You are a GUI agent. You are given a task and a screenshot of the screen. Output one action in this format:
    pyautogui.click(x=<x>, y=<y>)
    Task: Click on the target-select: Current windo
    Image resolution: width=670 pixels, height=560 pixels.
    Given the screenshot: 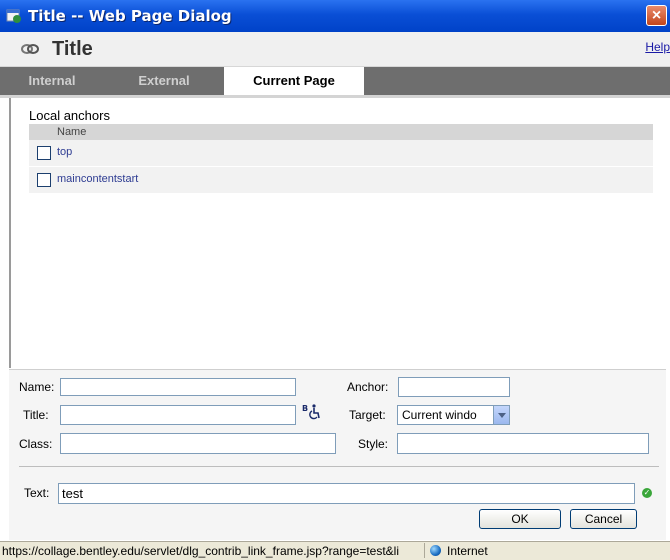 What is the action you would take?
    pyautogui.click(x=453, y=415)
    